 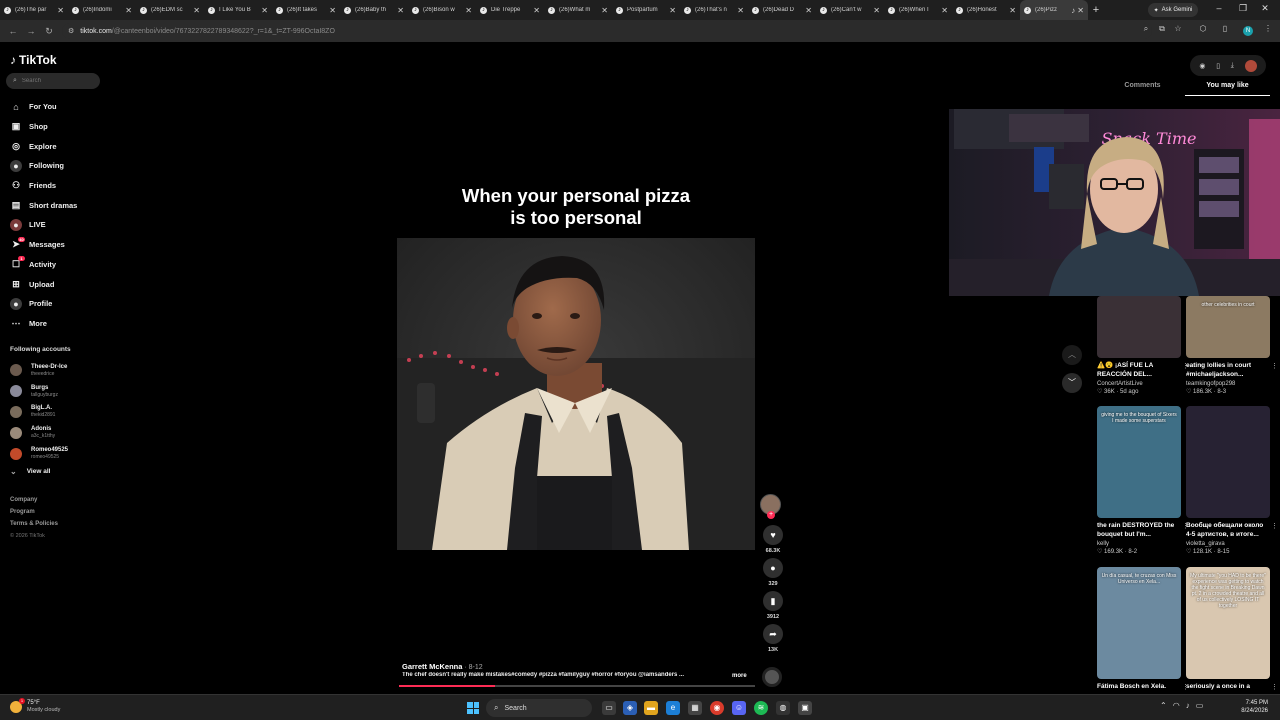 What do you see at coordinates (60, 245) in the screenshot?
I see `sidebar-item-messages: ➤ 40 Messages` at bounding box center [60, 245].